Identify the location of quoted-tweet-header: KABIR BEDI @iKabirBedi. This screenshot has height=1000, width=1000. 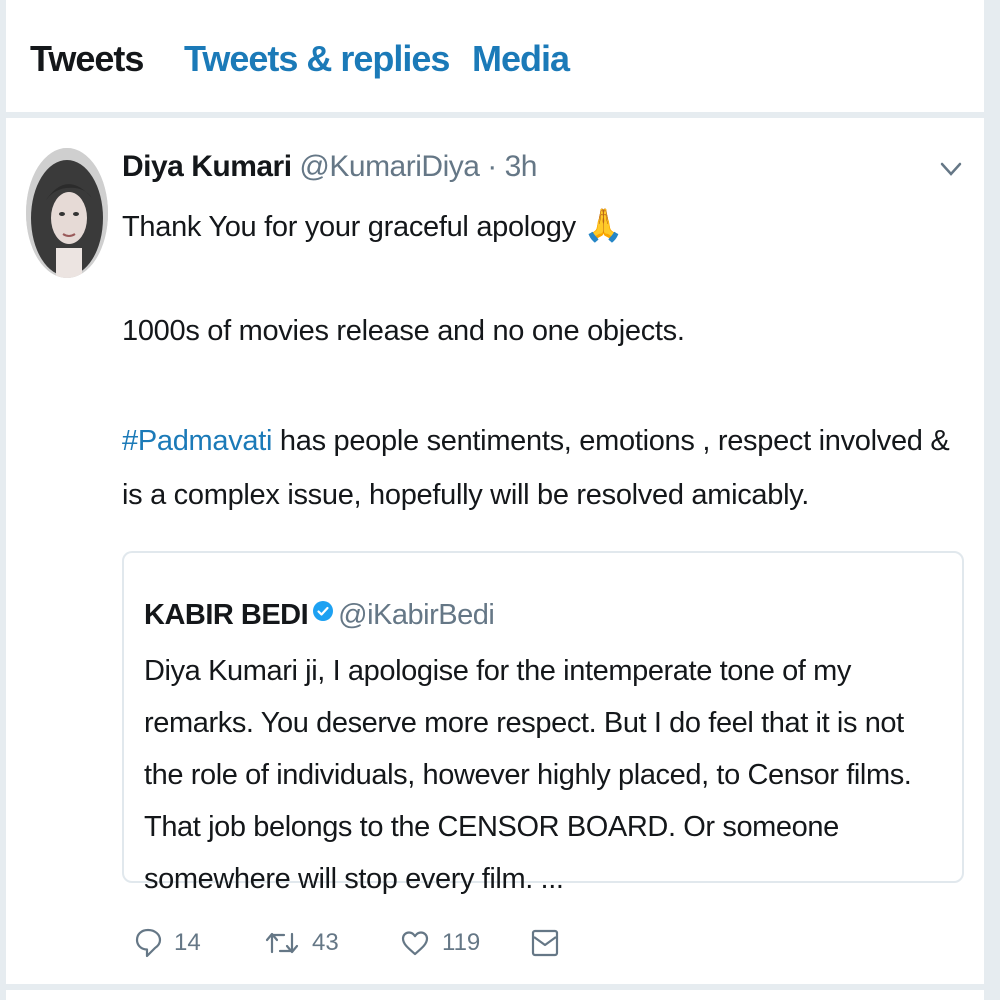
(319, 616).